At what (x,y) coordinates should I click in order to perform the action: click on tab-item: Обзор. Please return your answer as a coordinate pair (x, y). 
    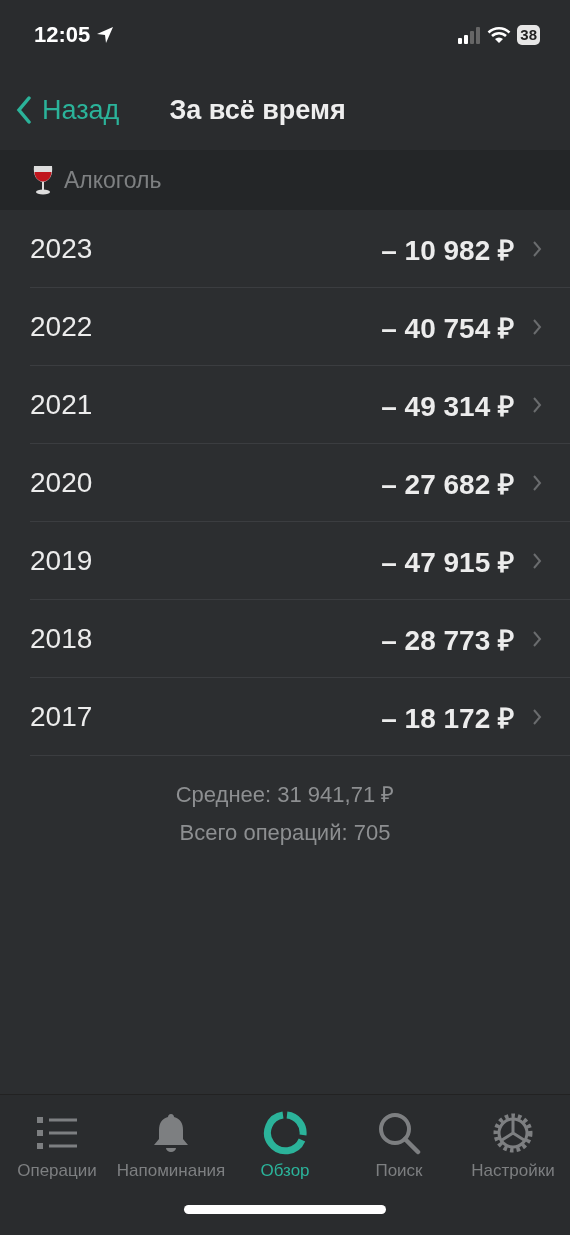
    Looking at the image, I should click on (285, 1146).